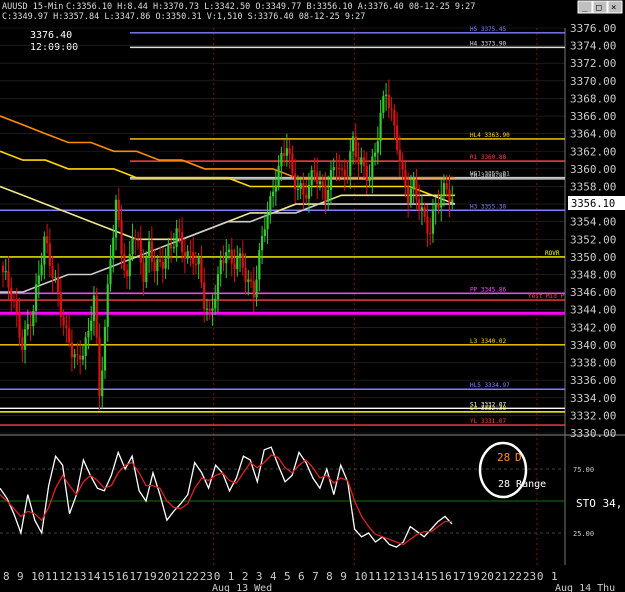 The height and width of the screenshot is (592, 625). I want to click on price-tick-label: 3366.00, so click(593, 116).